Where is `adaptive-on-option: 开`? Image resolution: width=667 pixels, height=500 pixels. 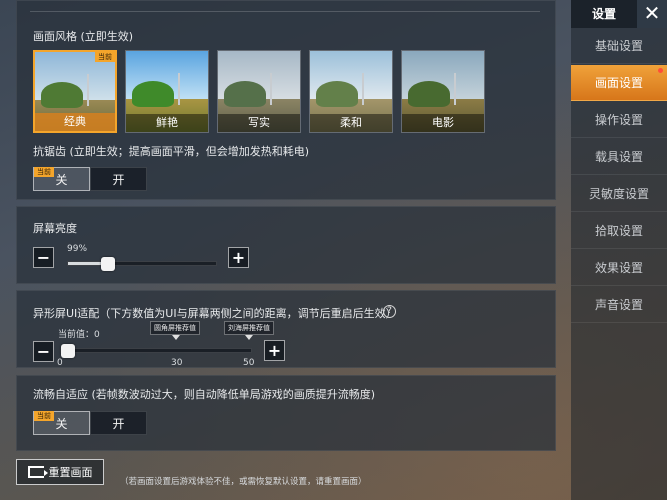 adaptive-on-option: 开 is located at coordinates (118, 423).